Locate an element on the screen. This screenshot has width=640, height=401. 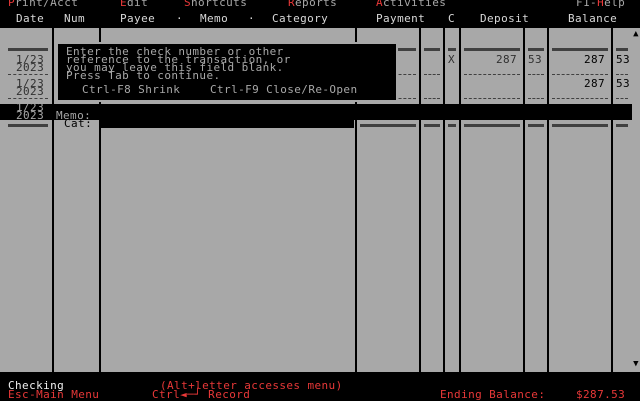
menu-print-acct: Print/Acct is located at coordinates (43, 4).